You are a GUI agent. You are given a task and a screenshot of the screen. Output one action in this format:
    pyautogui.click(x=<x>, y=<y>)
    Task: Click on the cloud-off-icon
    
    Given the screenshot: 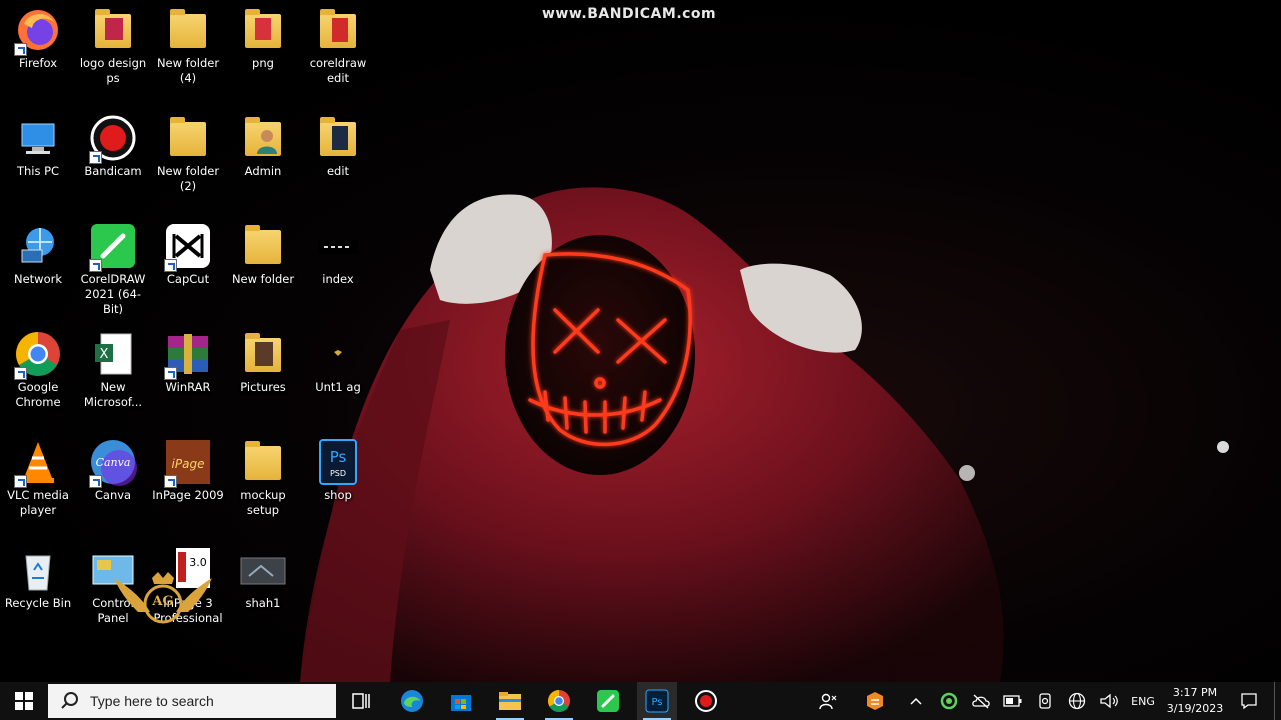 What is the action you would take?
    pyautogui.click(x=981, y=701)
    